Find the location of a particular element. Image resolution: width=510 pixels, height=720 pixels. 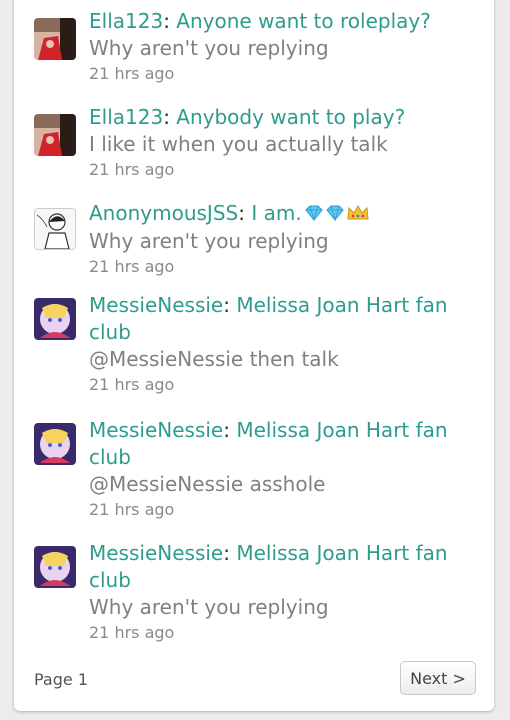

message-text: I like it when you actually talk is located at coordinates (238, 144).